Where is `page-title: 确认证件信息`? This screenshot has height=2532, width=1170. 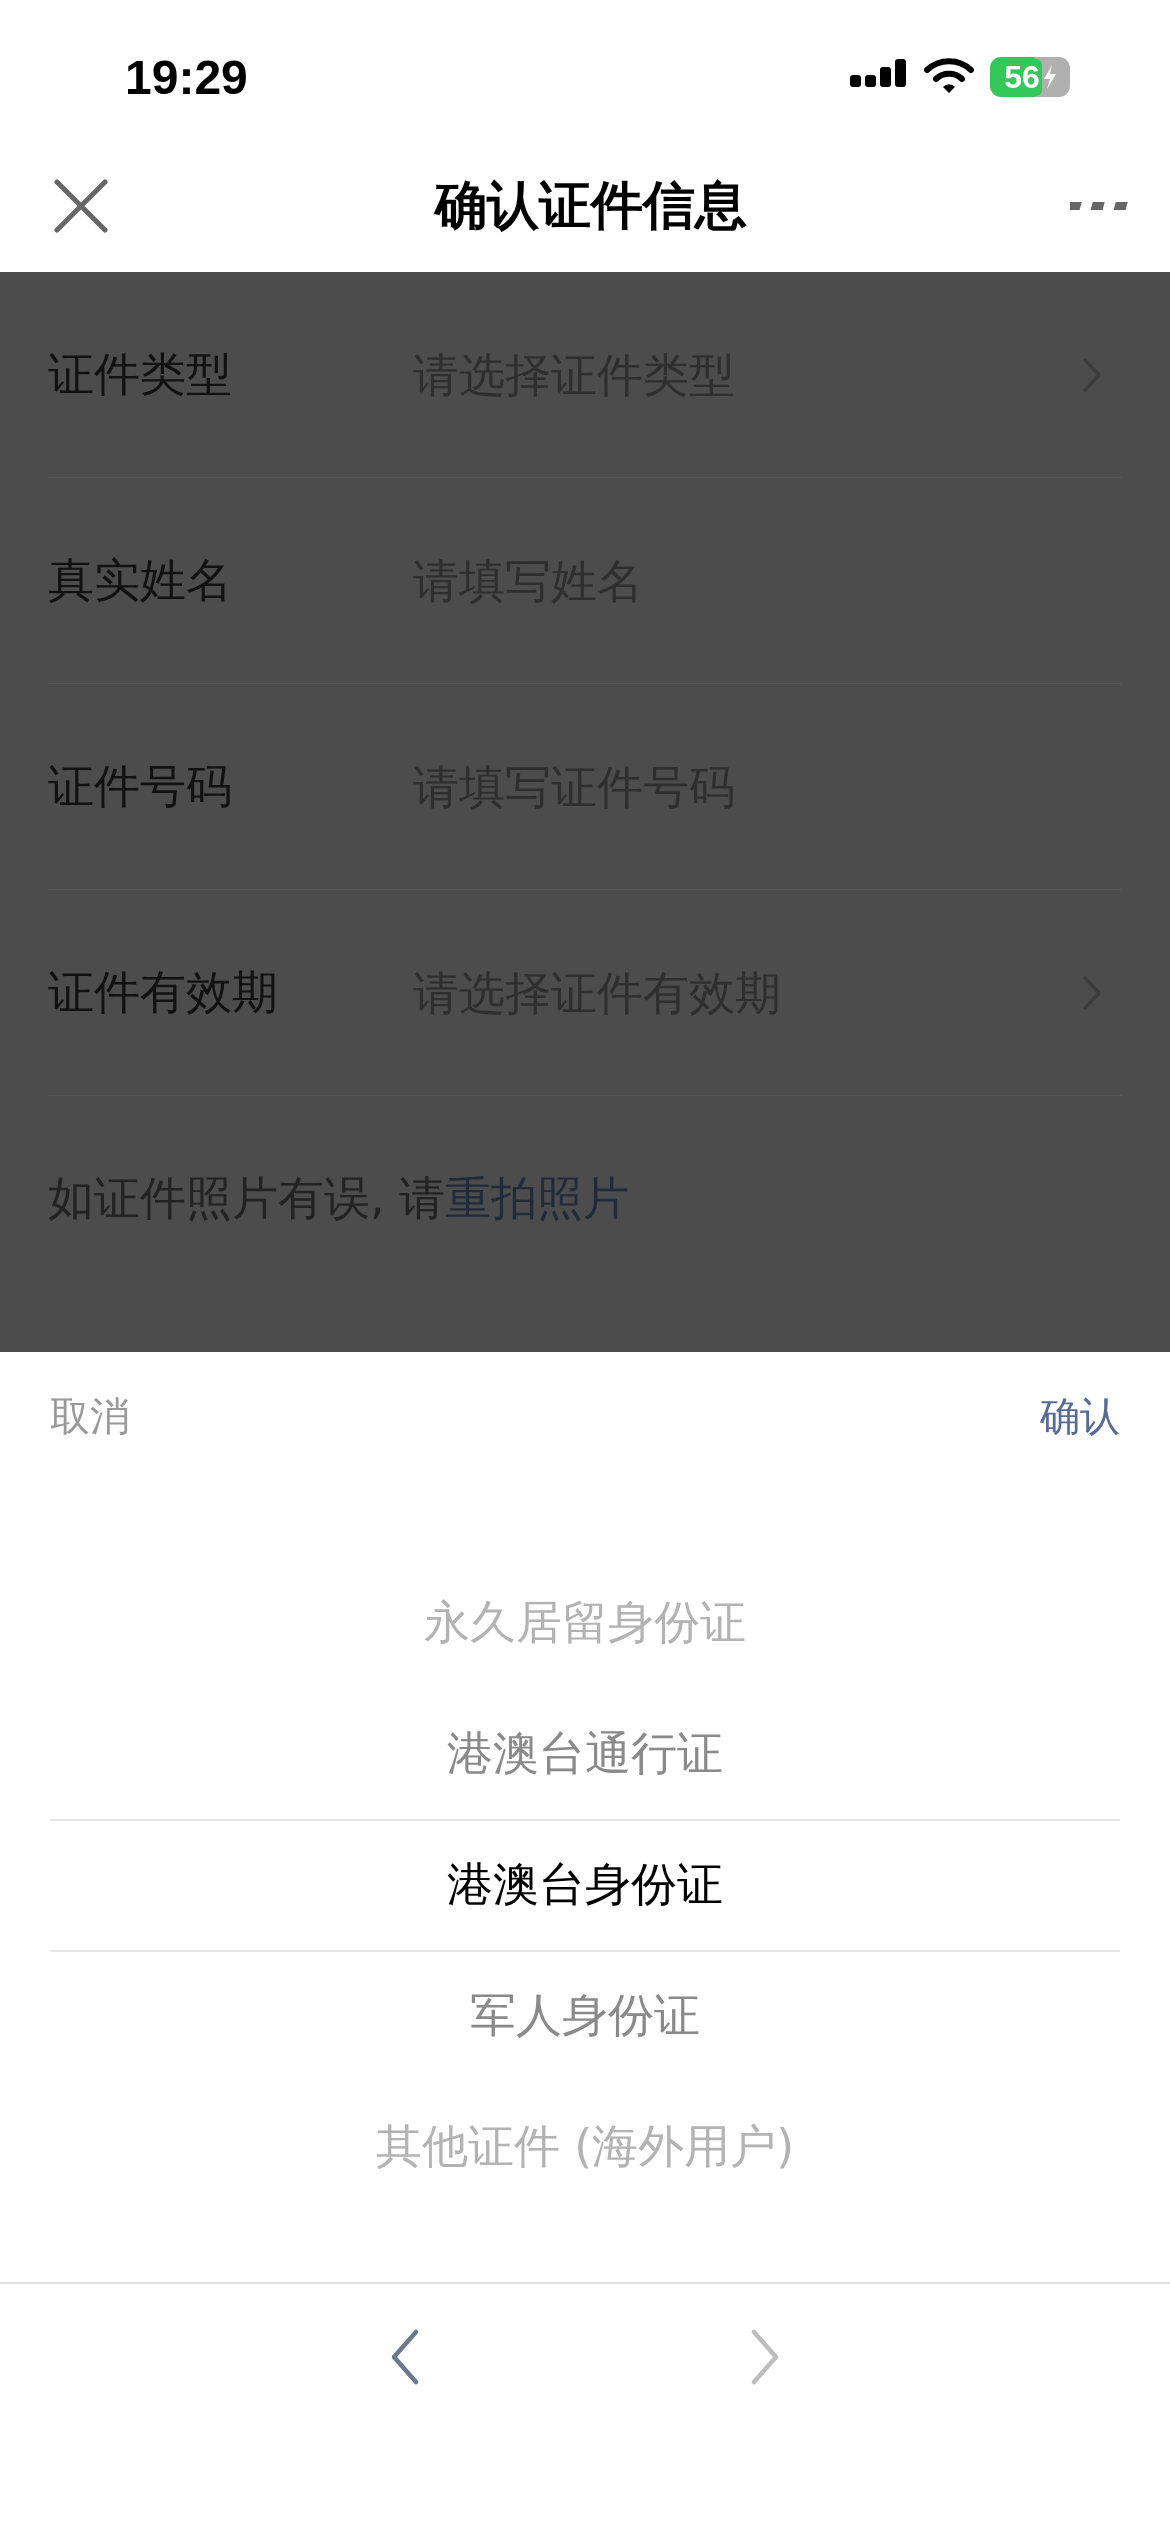 page-title: 确认证件信息 is located at coordinates (591, 205).